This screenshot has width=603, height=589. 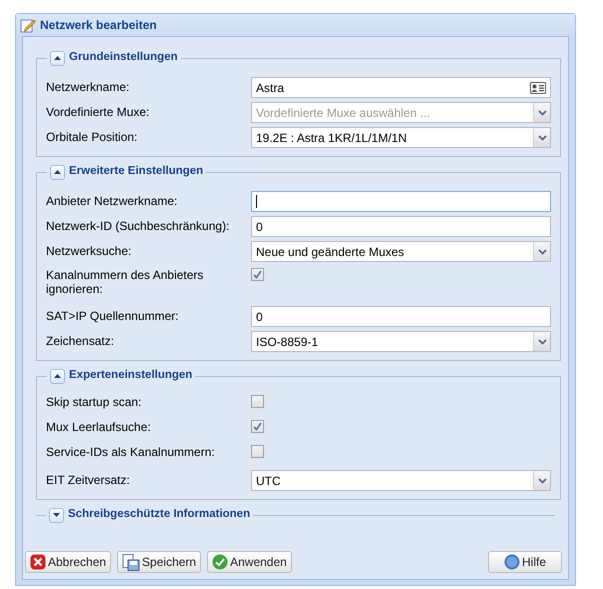 What do you see at coordinates (130, 376) in the screenshot?
I see `section-title: Experteneinstellungen` at bounding box center [130, 376].